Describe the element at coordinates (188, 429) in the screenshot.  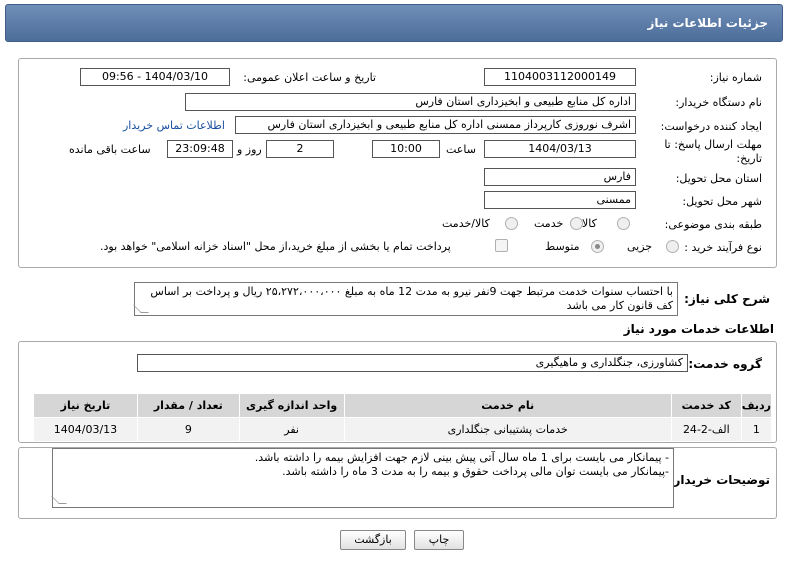
I see `cell-quantity: 9` at that location.